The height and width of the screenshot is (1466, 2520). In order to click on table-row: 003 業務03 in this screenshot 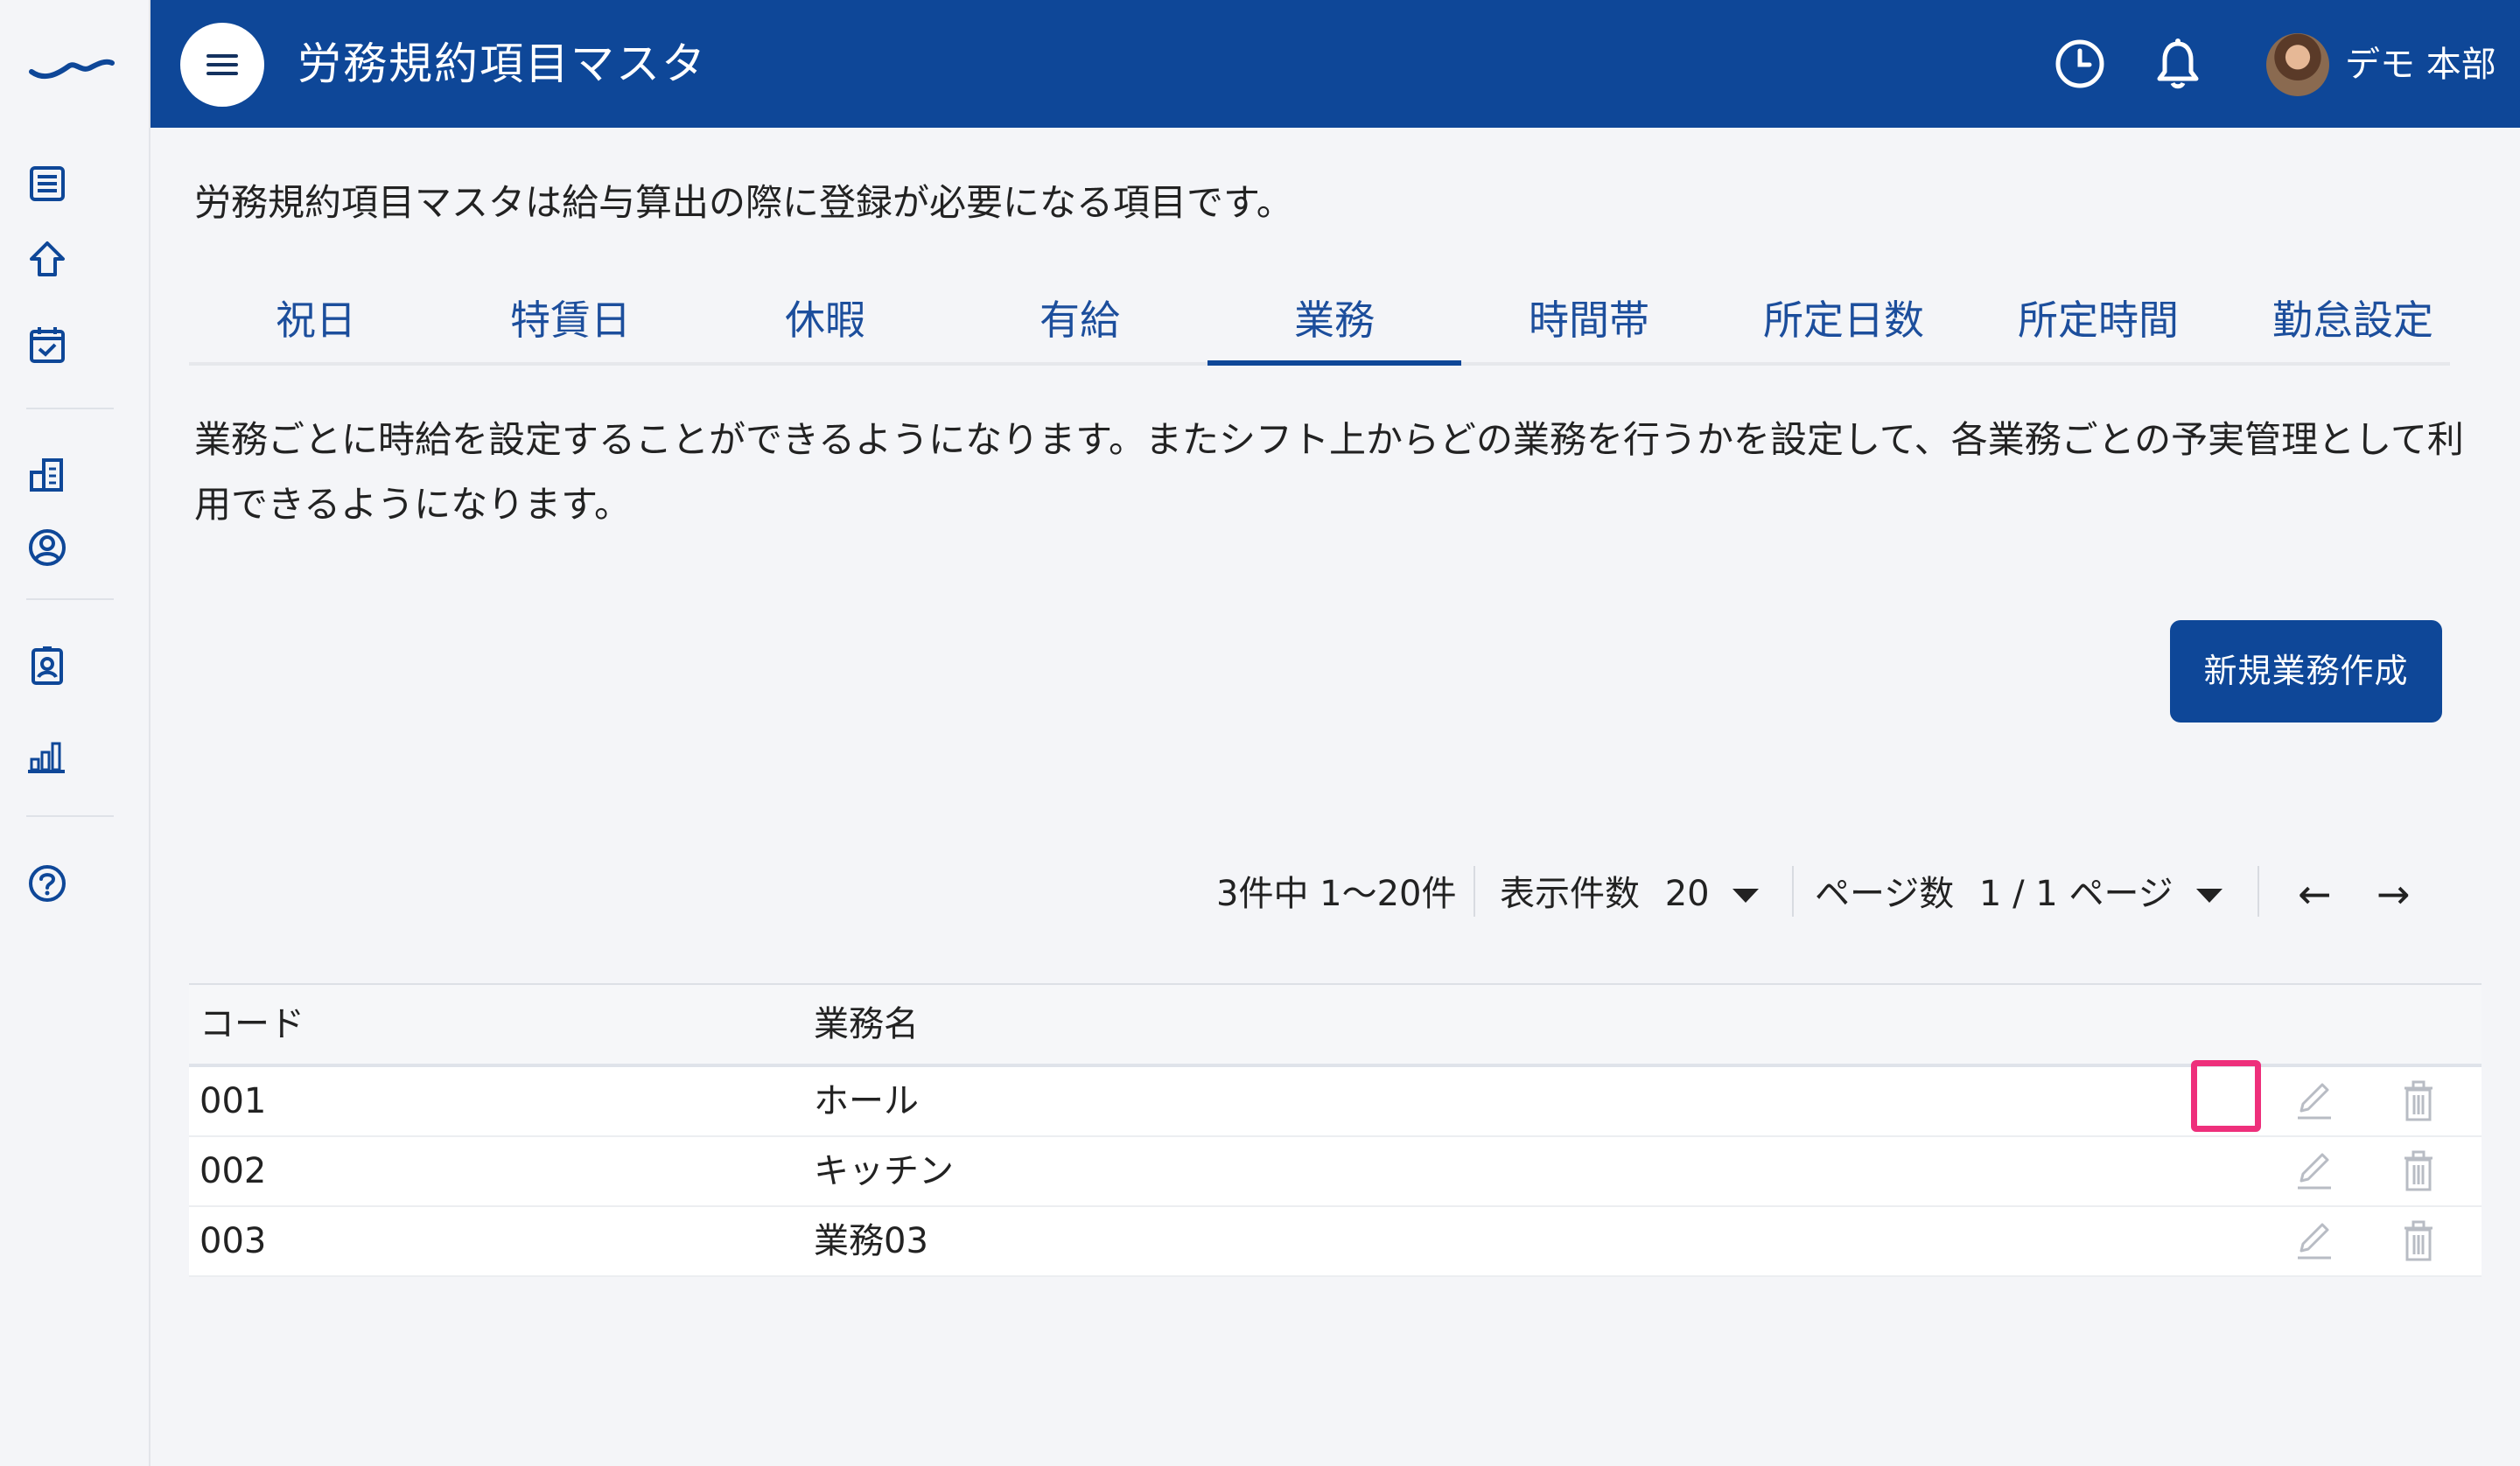, I will do `click(1335, 1242)`.